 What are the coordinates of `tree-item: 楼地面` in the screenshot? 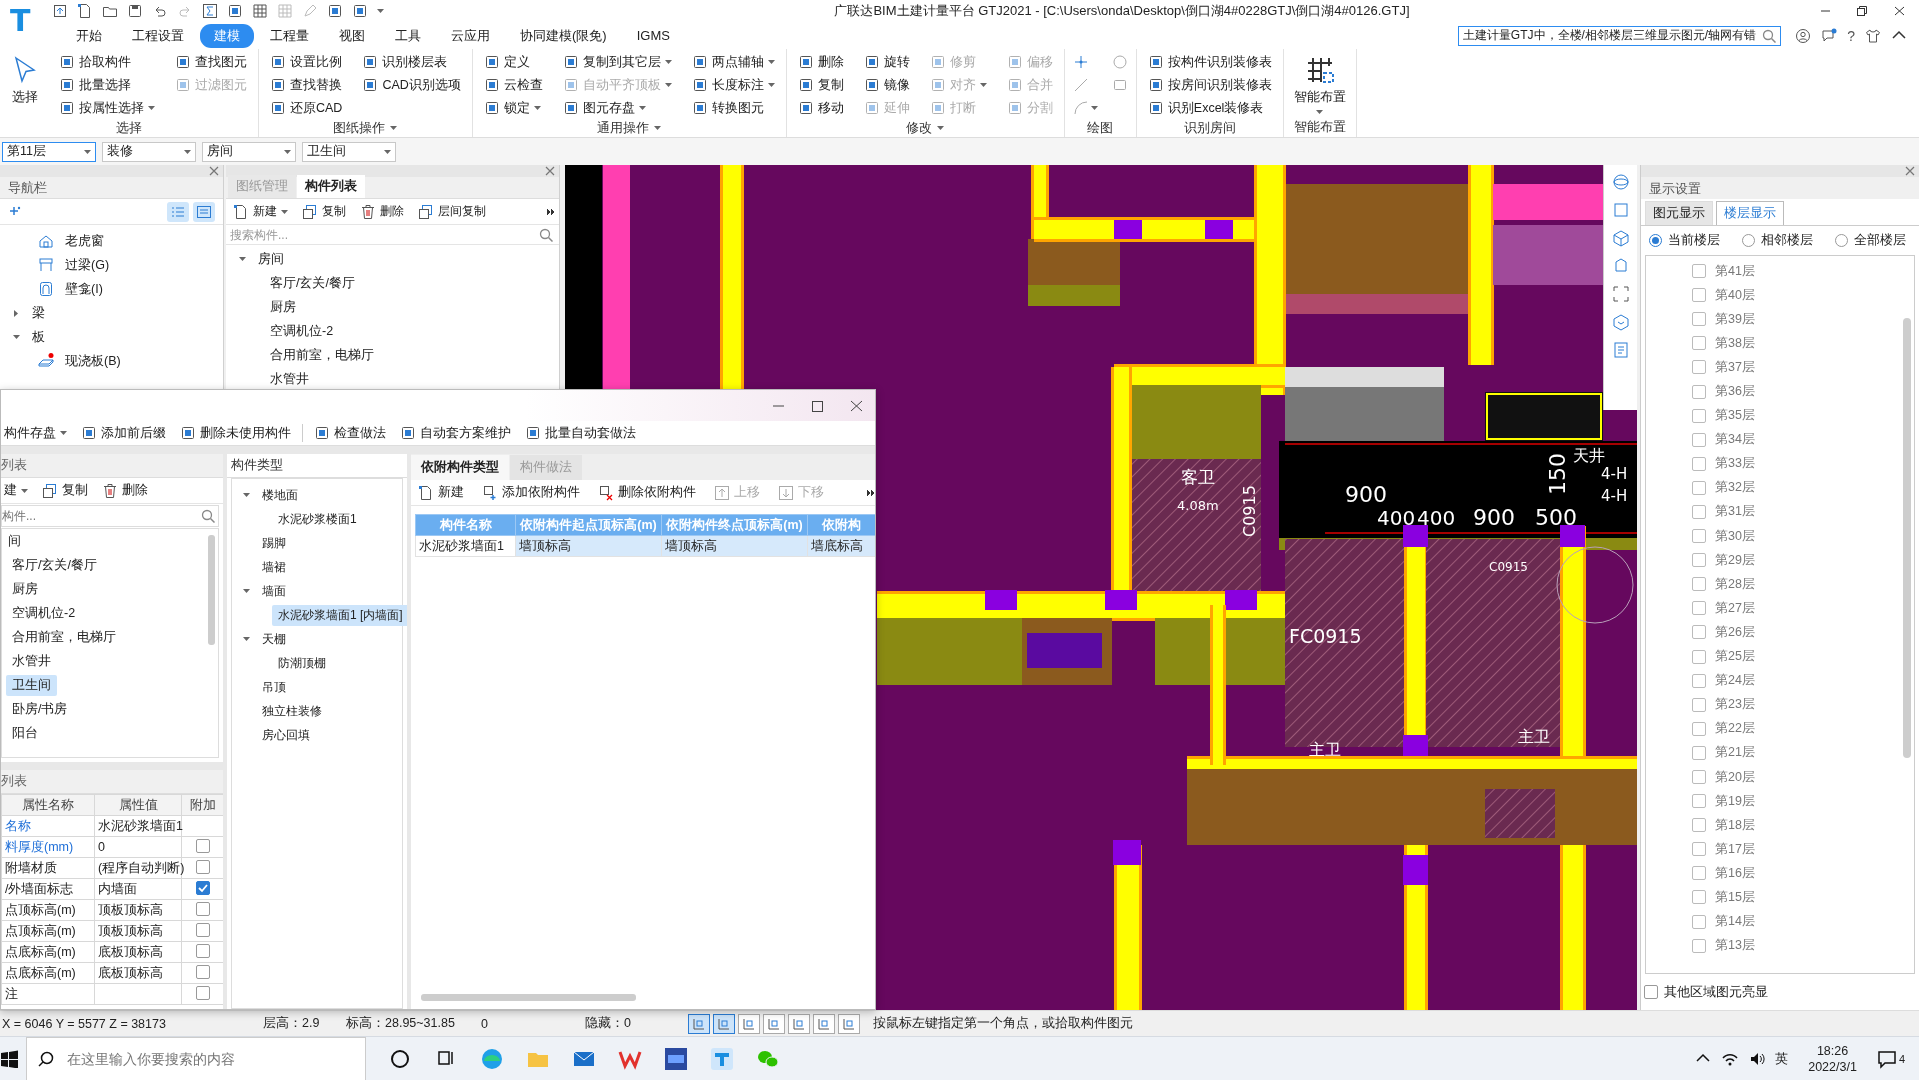 It's located at (280, 495).